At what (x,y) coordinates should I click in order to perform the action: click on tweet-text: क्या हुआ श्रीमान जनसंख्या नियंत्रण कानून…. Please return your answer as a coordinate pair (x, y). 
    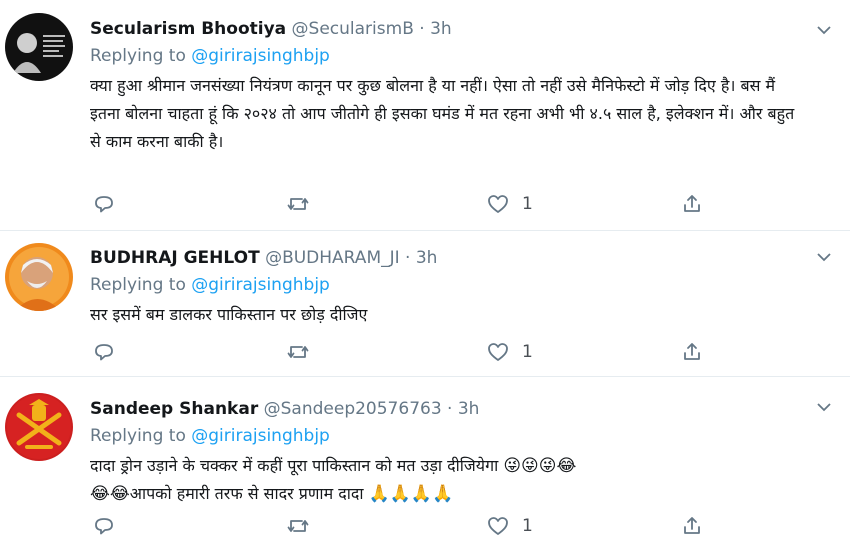
    Looking at the image, I should click on (442, 113).